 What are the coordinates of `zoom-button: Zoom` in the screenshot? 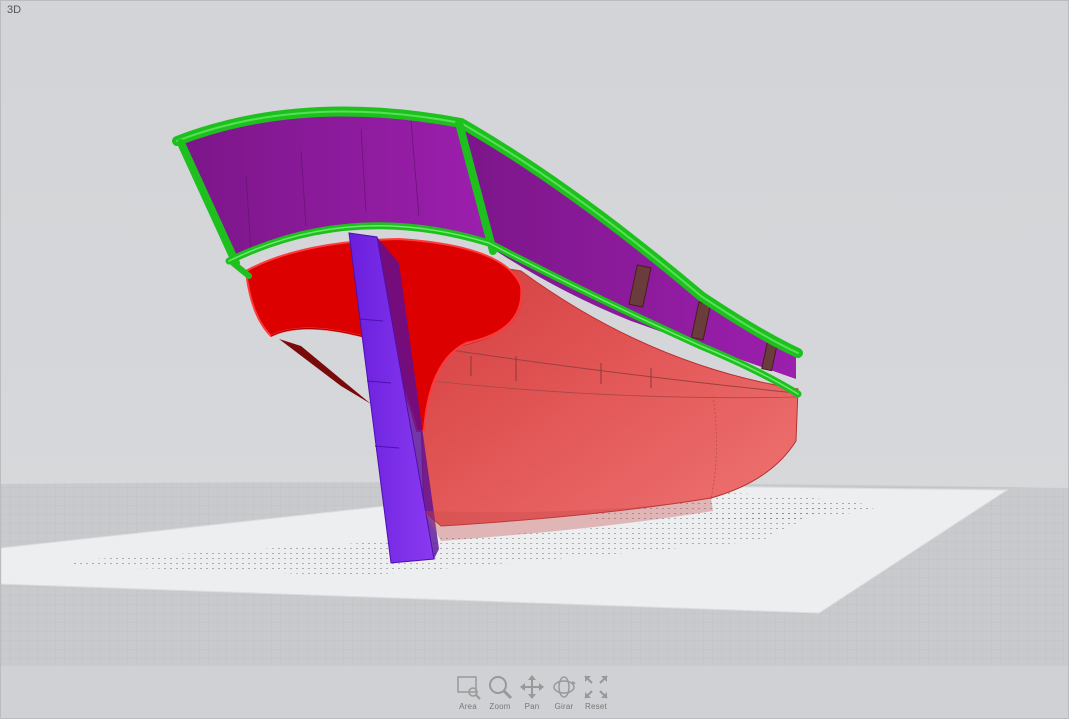 It's located at (500, 695).